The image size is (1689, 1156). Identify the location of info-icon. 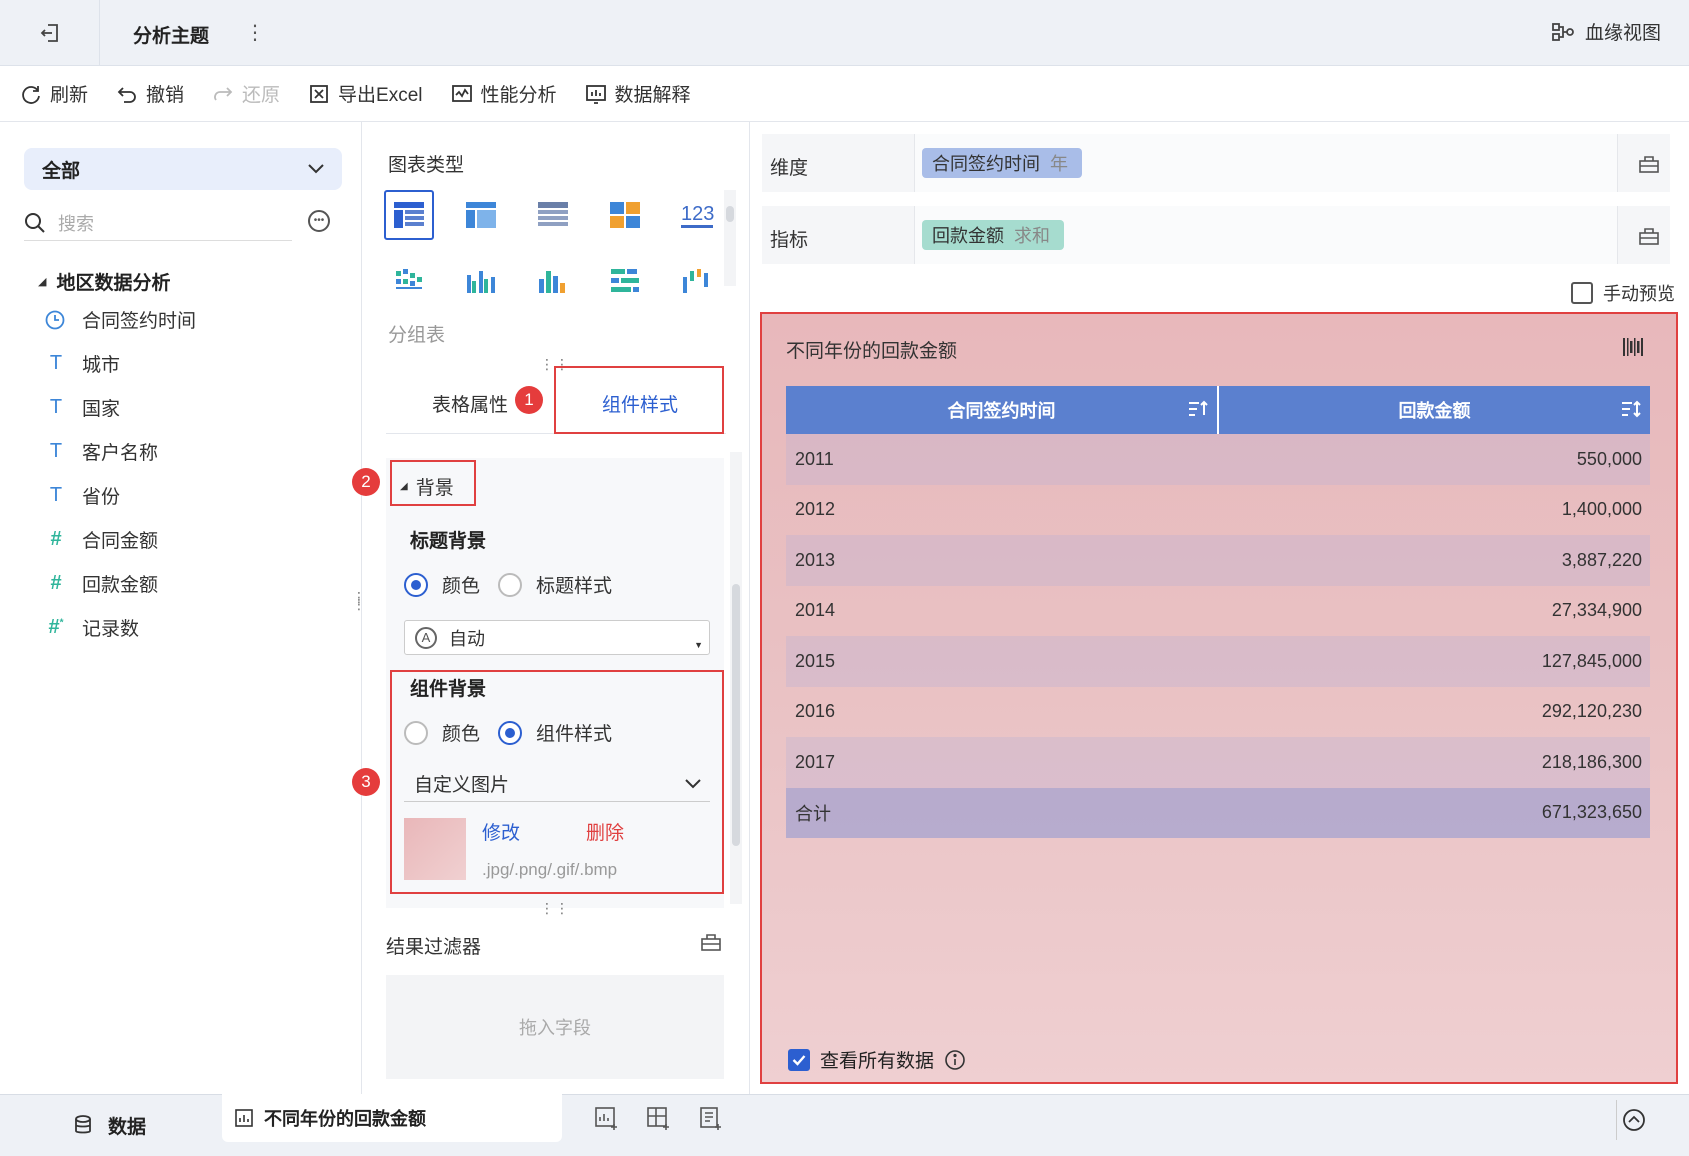
(955, 1060).